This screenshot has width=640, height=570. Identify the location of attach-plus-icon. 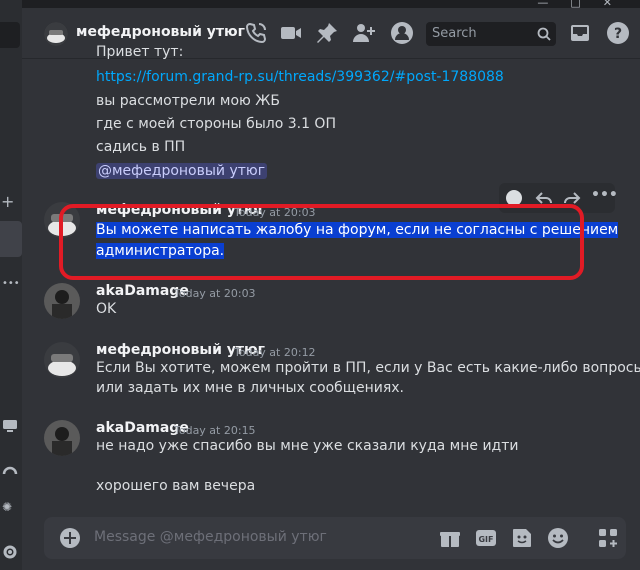
(70, 538).